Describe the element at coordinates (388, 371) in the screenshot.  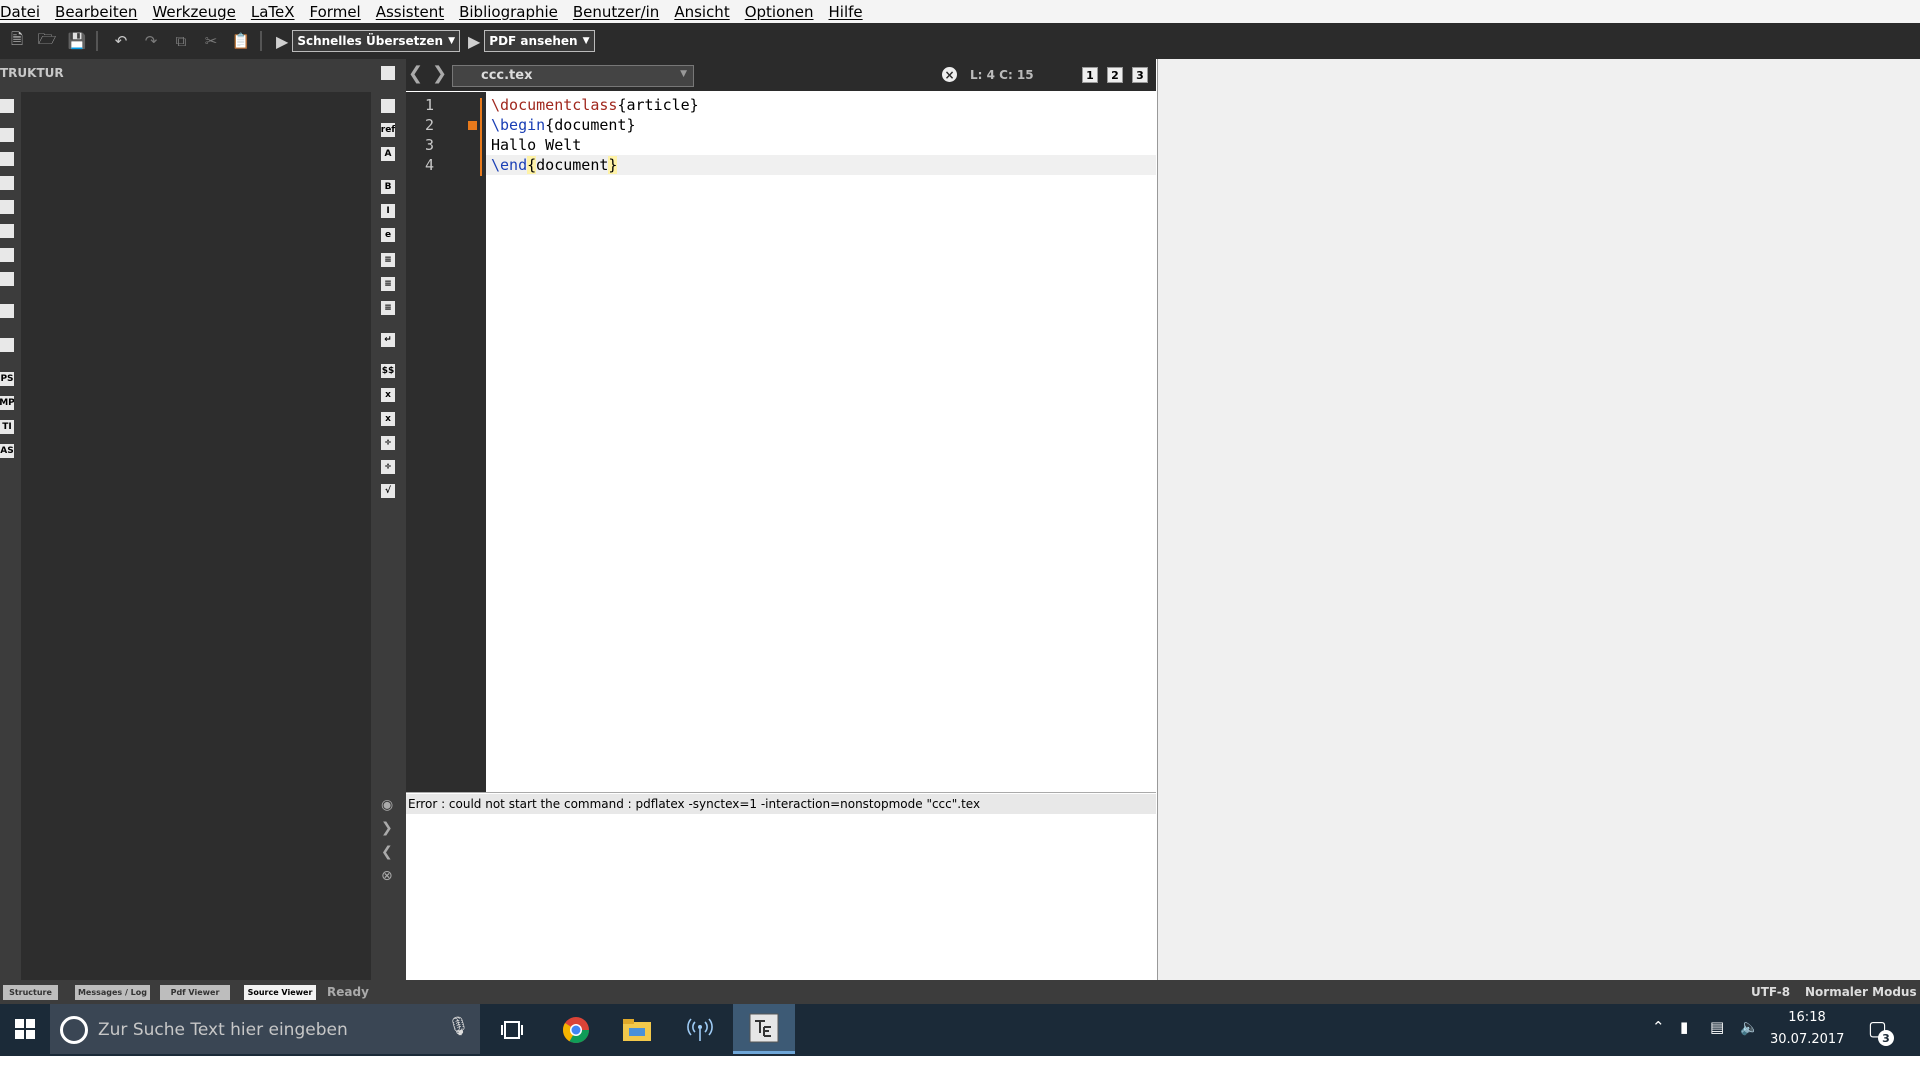
I see `math-dollar-icon: $$` at that location.